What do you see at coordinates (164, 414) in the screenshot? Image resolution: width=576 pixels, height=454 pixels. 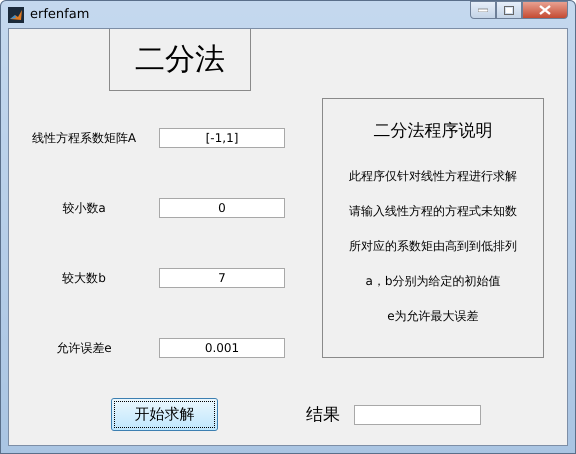 I see `solve-button: 开始求解` at bounding box center [164, 414].